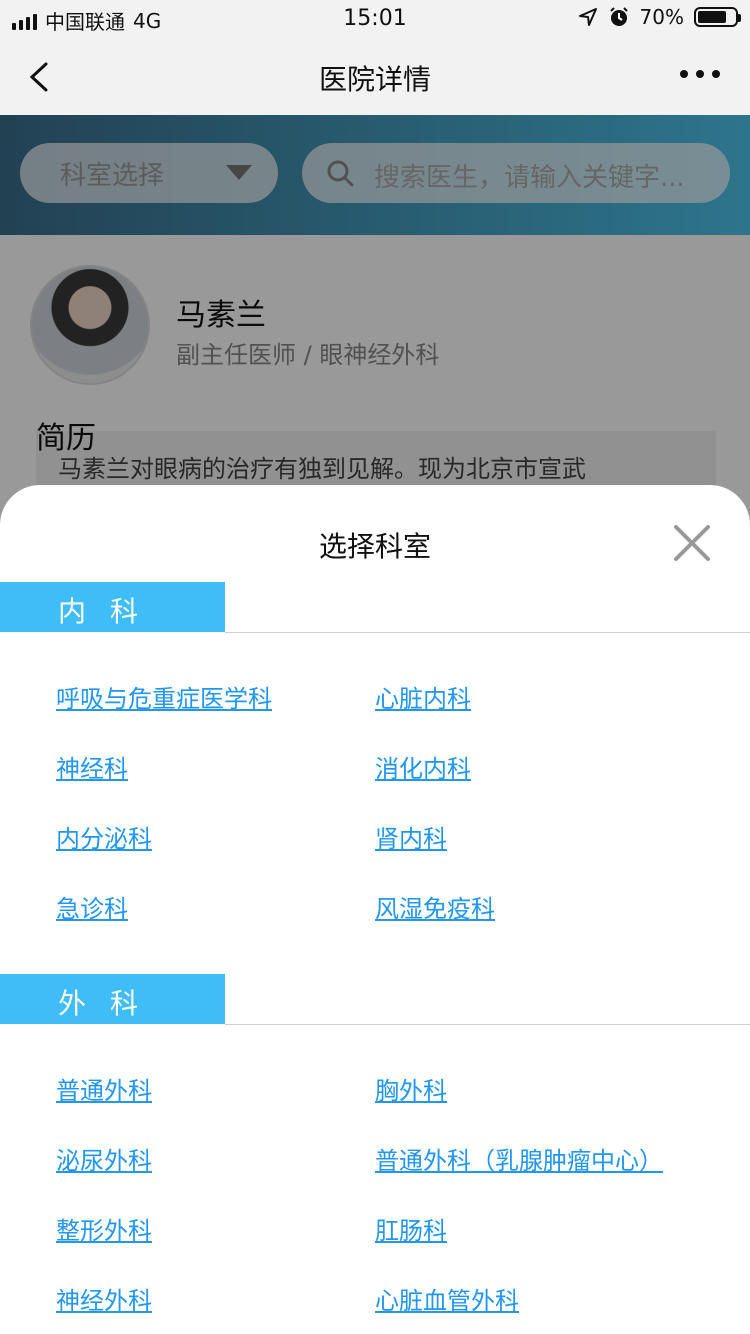  What do you see at coordinates (411, 1228) in the screenshot?
I see `department-link: 肛肠科` at bounding box center [411, 1228].